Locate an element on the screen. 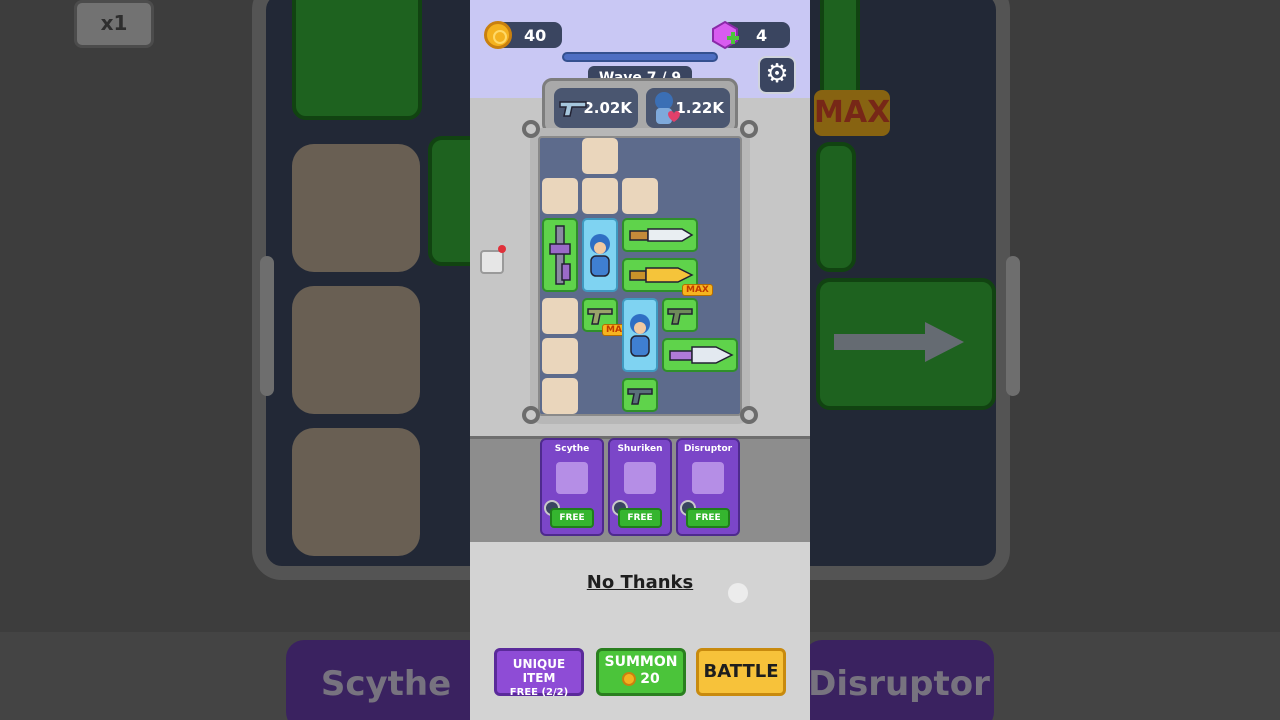 This screenshot has width=1280, height=720. disruptor-icon is located at coordinates (708, 478).